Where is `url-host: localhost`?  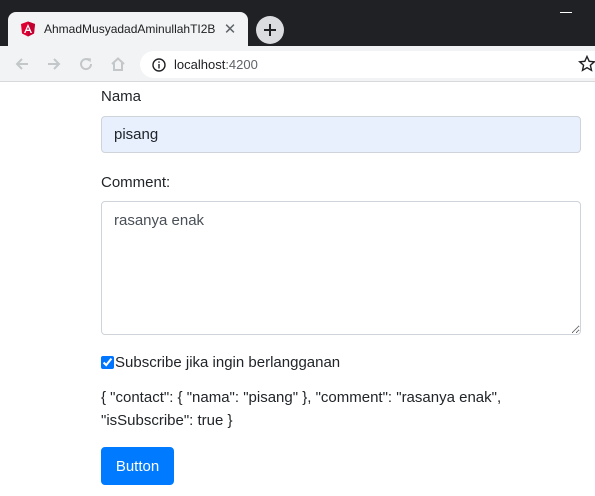 url-host: localhost is located at coordinates (200, 64).